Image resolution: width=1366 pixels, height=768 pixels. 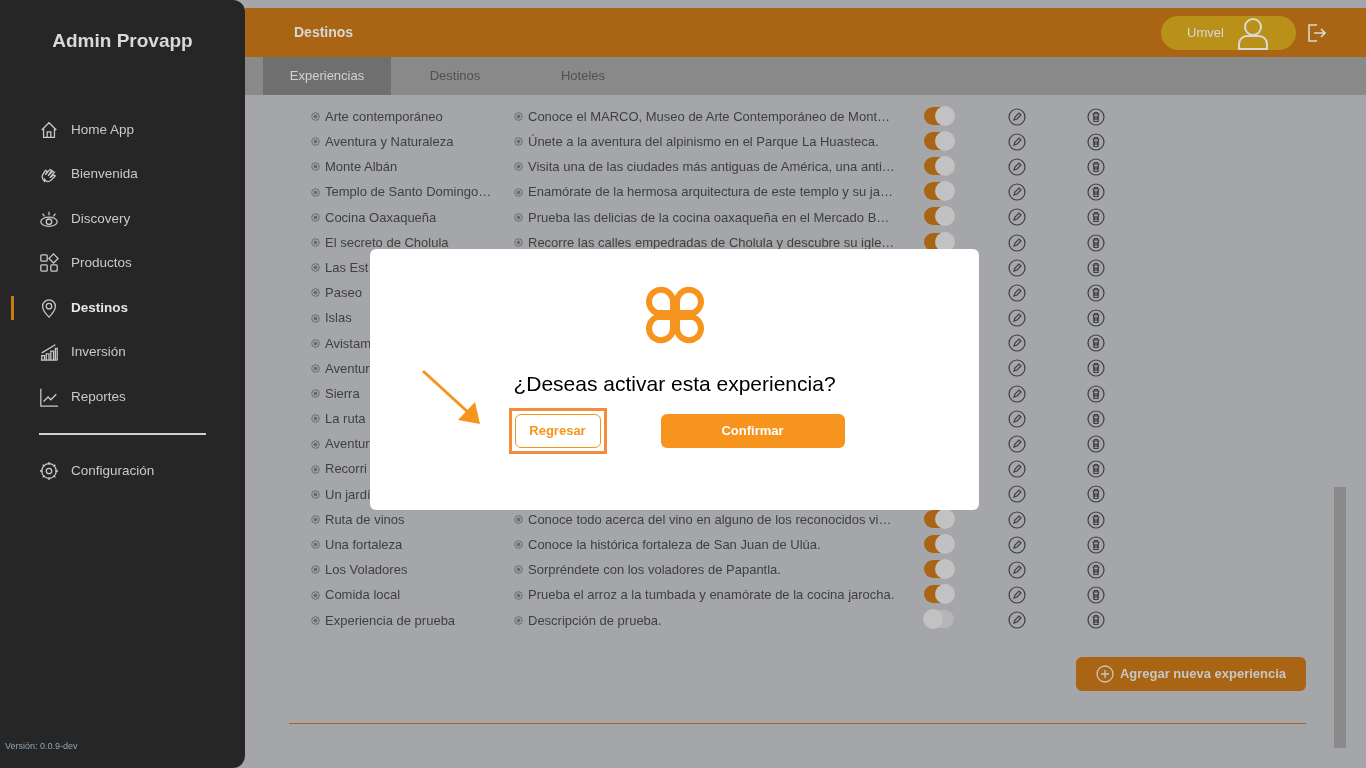 I want to click on logout-icon, so click(x=1316, y=32).